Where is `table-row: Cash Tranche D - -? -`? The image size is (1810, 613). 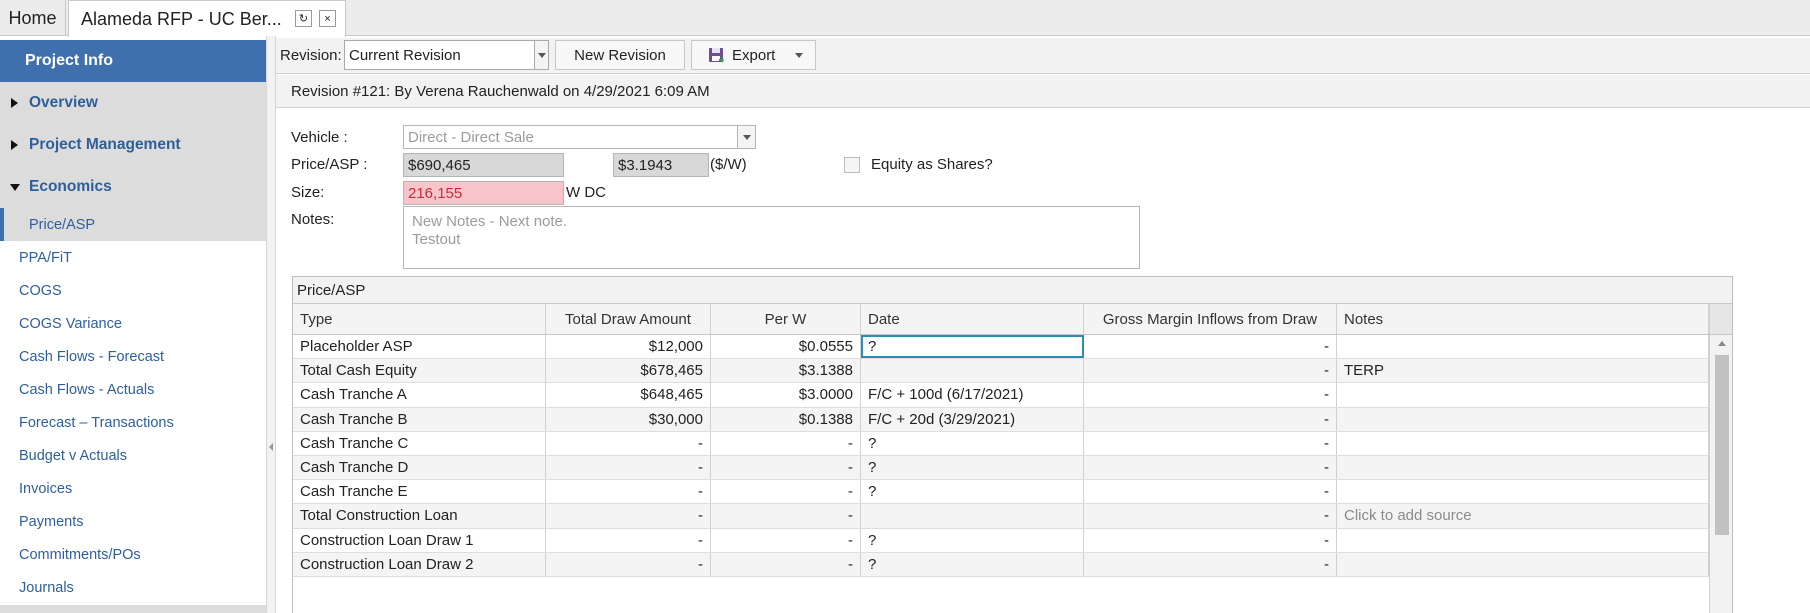 table-row: Cash Tranche D - -? - is located at coordinates (1001, 468).